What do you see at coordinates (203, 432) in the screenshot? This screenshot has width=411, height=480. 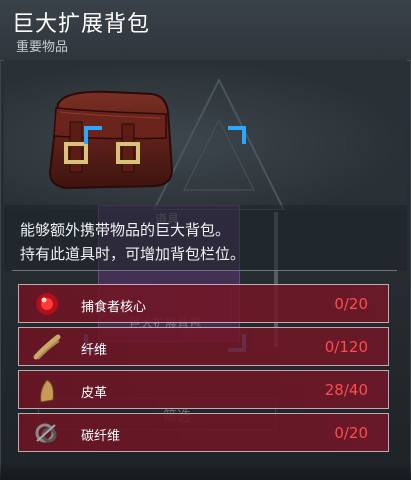 I see `material-row-carbon-fiber: 碳纤维 0/20` at bounding box center [203, 432].